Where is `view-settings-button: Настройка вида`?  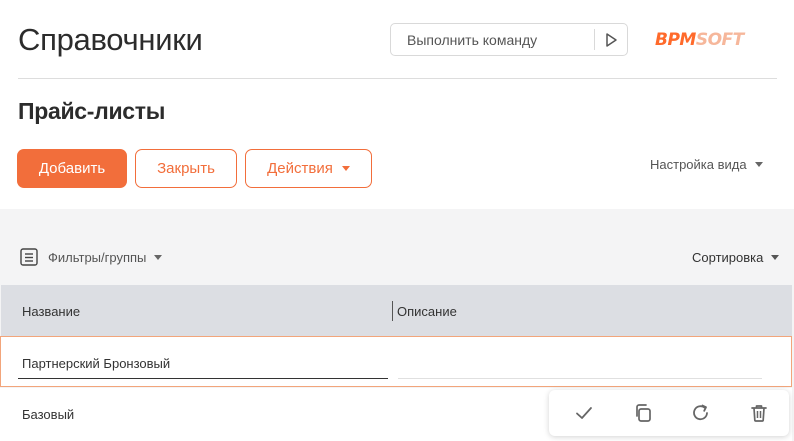 view-settings-button: Настройка вида is located at coordinates (706, 164).